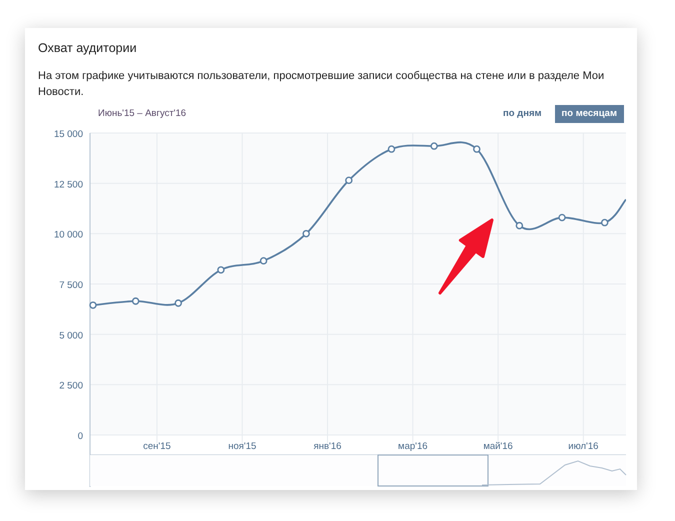 This screenshot has height=521, width=675. Describe the element at coordinates (498, 446) in the screenshot. I see `x-axis-label: май'16` at that location.